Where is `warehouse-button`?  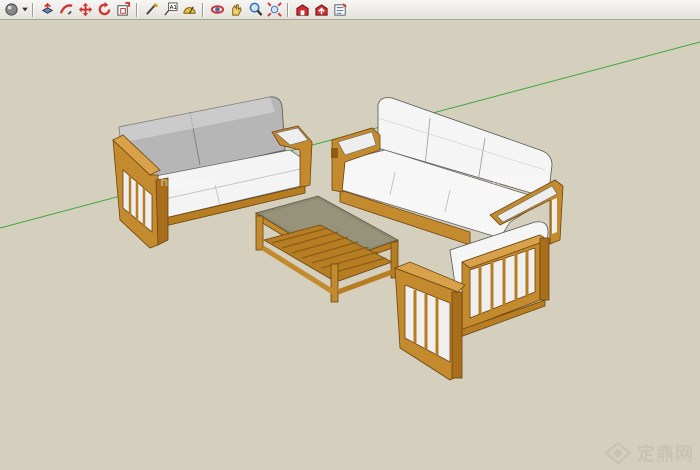 warehouse-button is located at coordinates (302, 10).